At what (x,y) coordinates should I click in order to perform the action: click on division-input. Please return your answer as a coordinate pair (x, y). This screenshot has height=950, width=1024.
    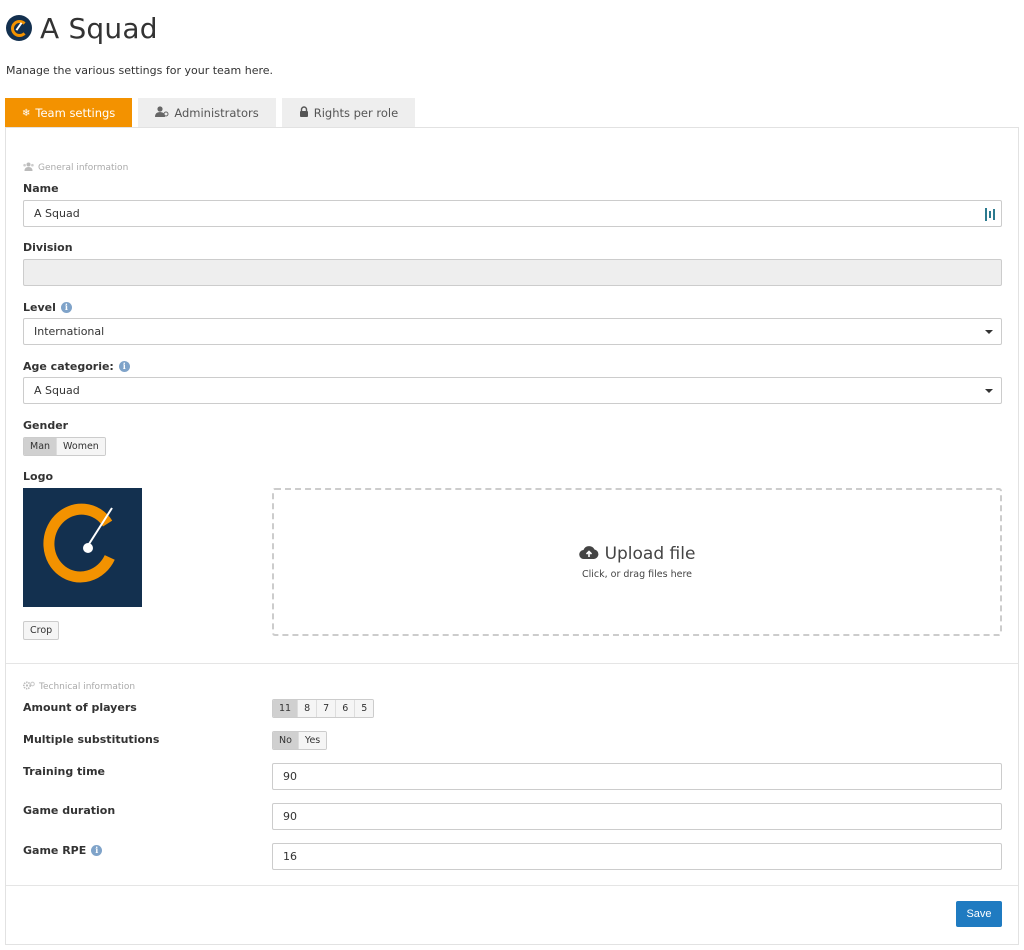
    Looking at the image, I should click on (512, 272).